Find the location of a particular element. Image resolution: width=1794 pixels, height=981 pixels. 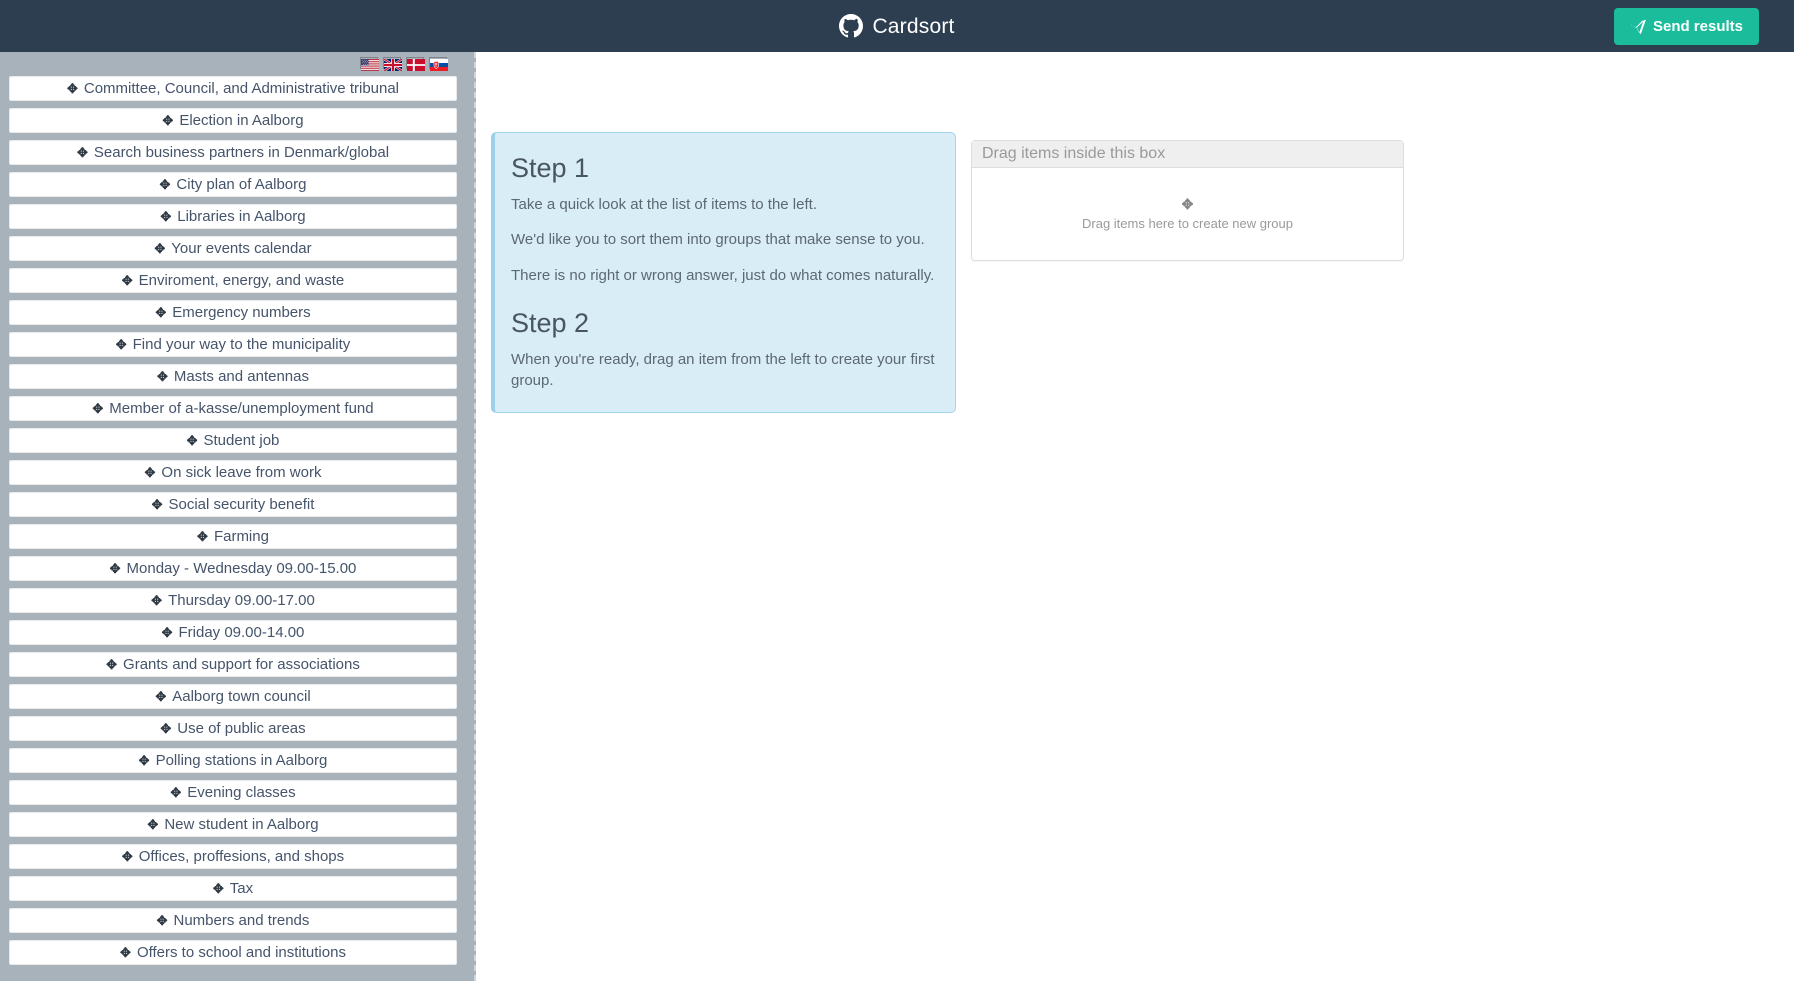

list-item: ✥ Use of public areas is located at coordinates (233, 728).